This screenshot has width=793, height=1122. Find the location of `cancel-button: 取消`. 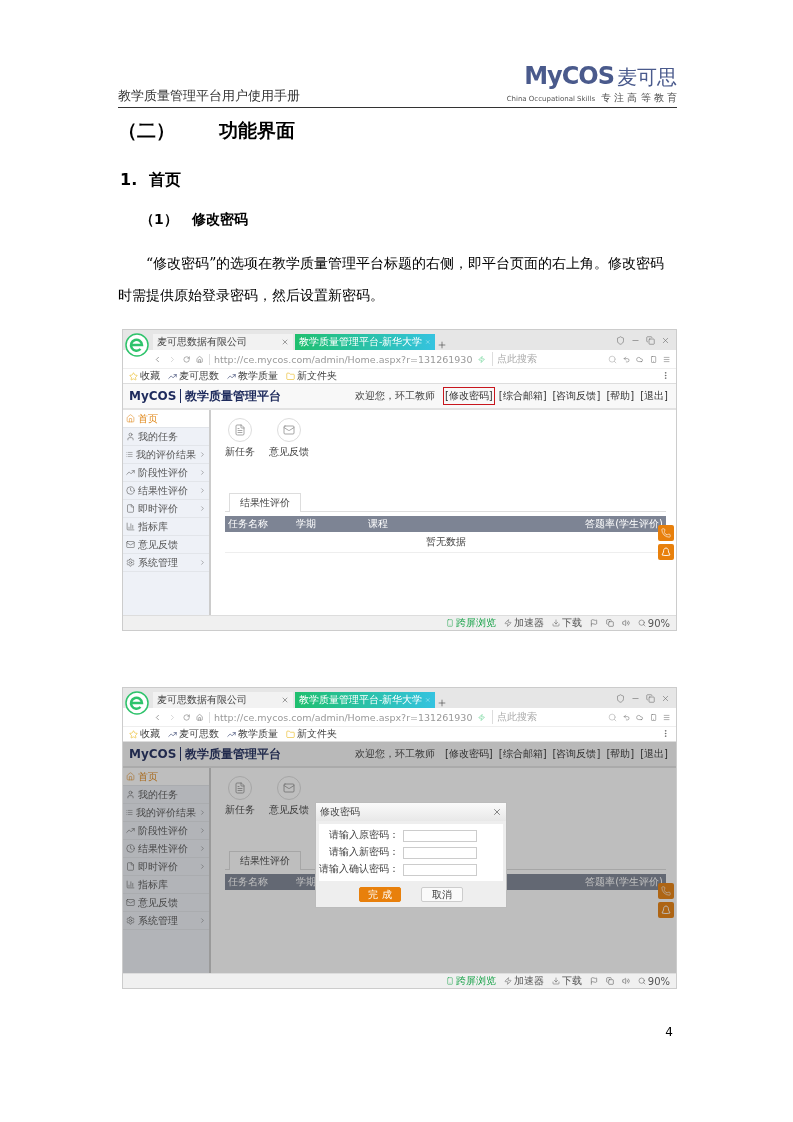

cancel-button: 取消 is located at coordinates (442, 894).